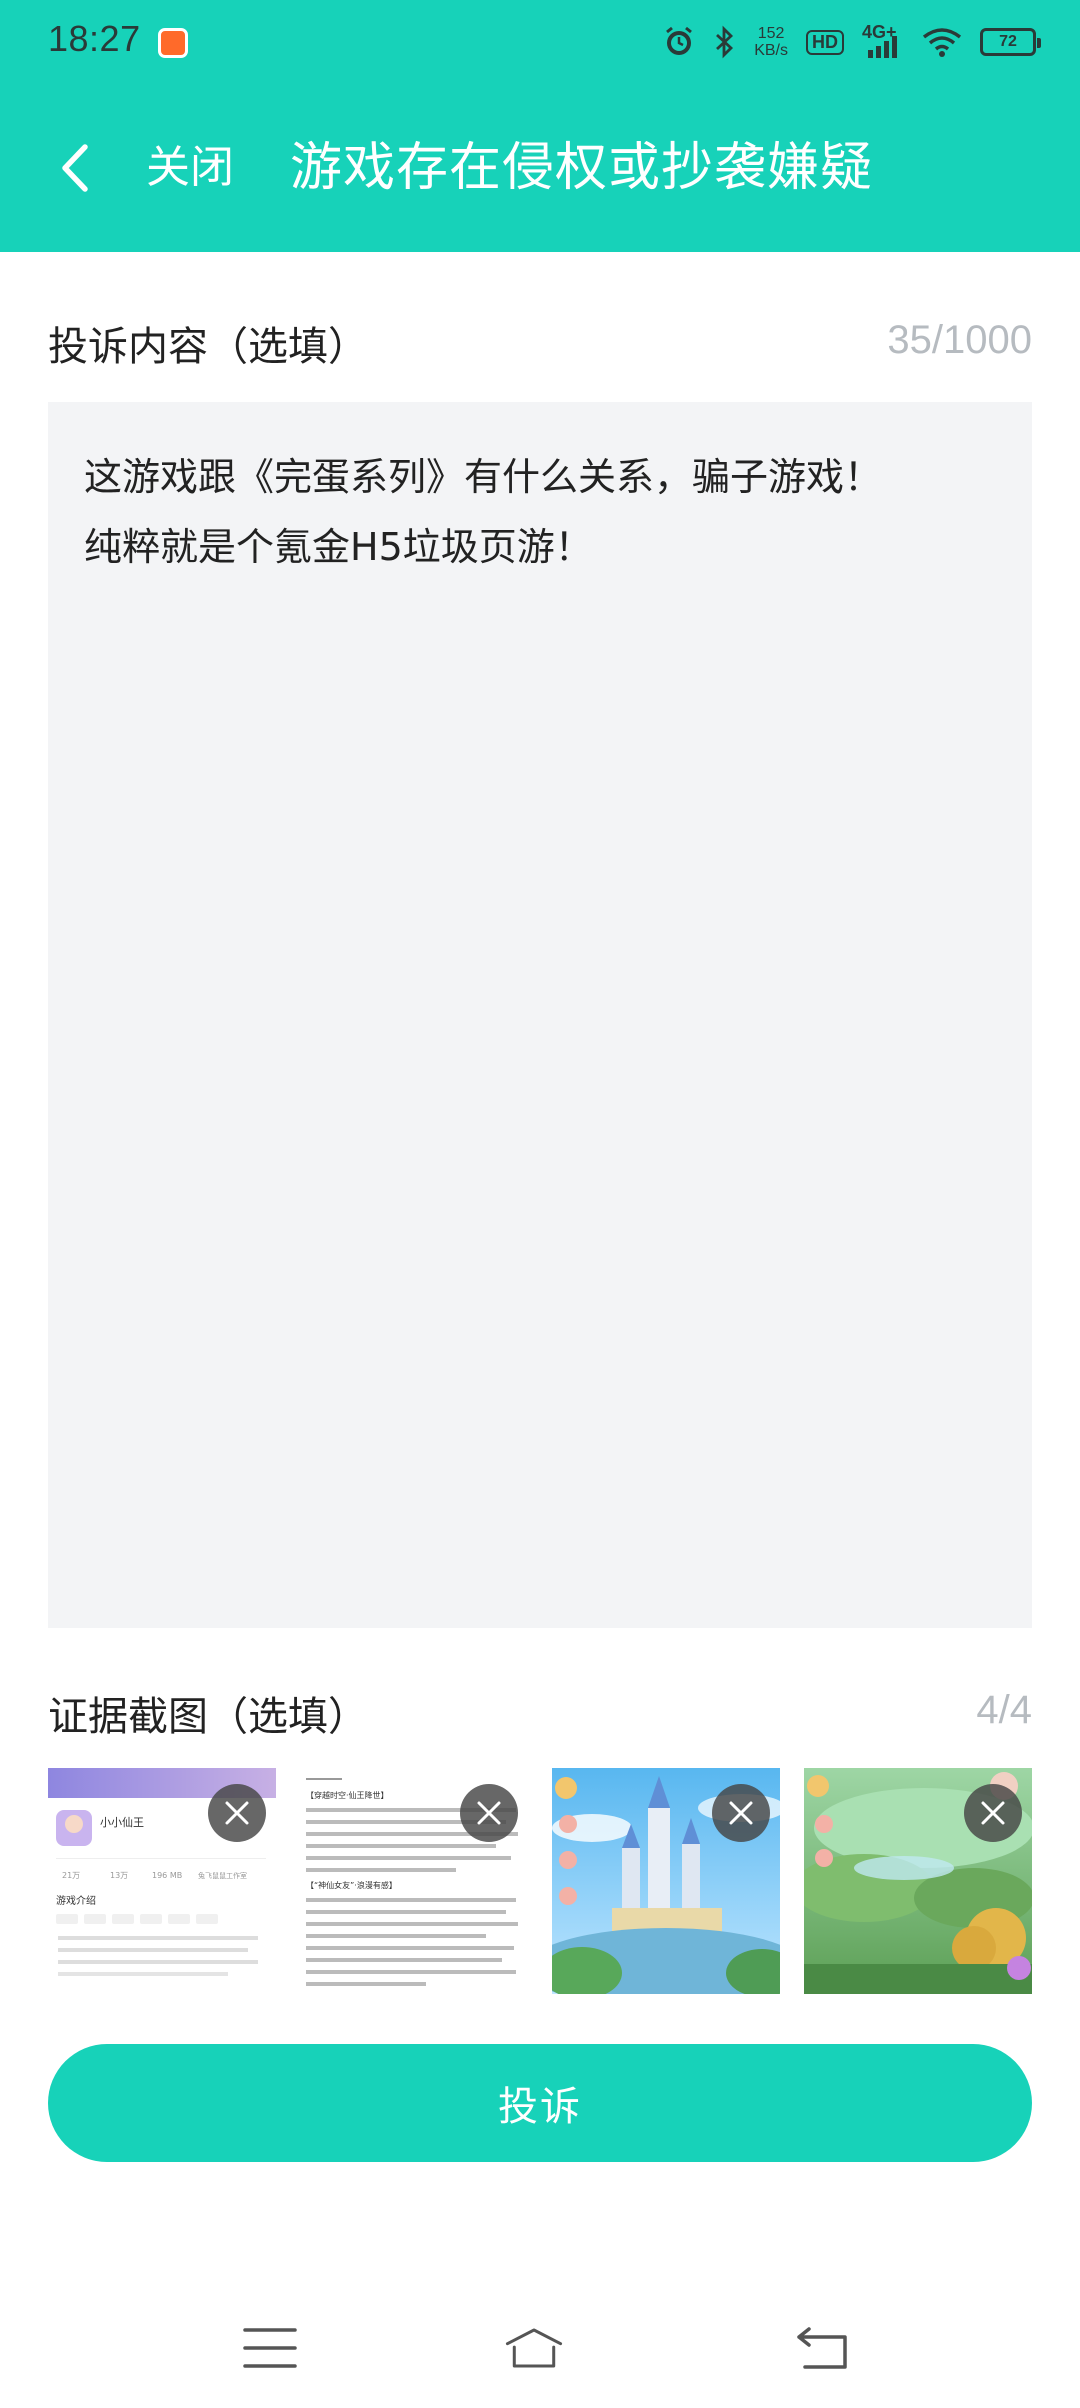 This screenshot has height=2408, width=1080. What do you see at coordinates (771, 33) in the screenshot?
I see `net-speed-value: 152` at bounding box center [771, 33].